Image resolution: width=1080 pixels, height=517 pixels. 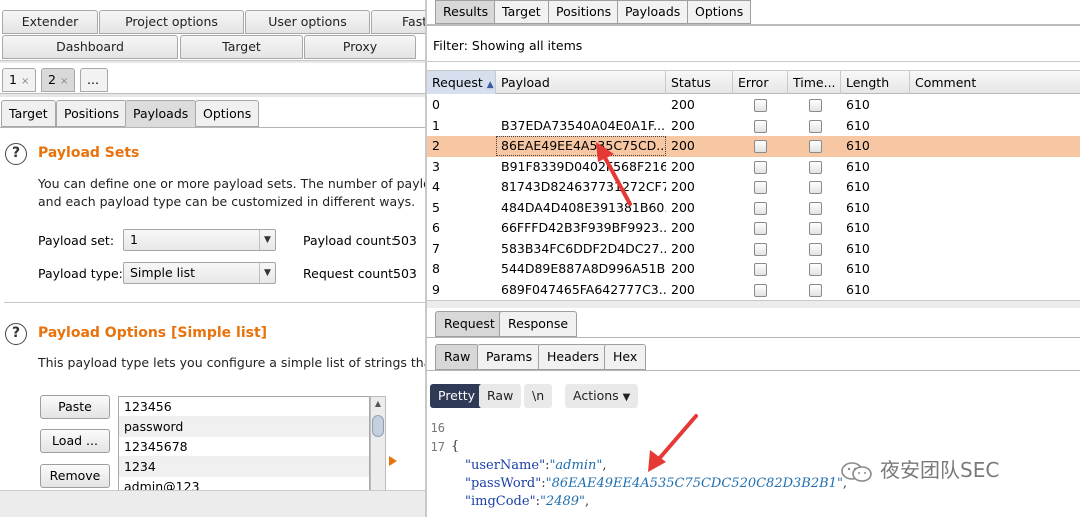 What do you see at coordinates (58, 80) in the screenshot?
I see `attack-tab-2: 2 ×` at bounding box center [58, 80].